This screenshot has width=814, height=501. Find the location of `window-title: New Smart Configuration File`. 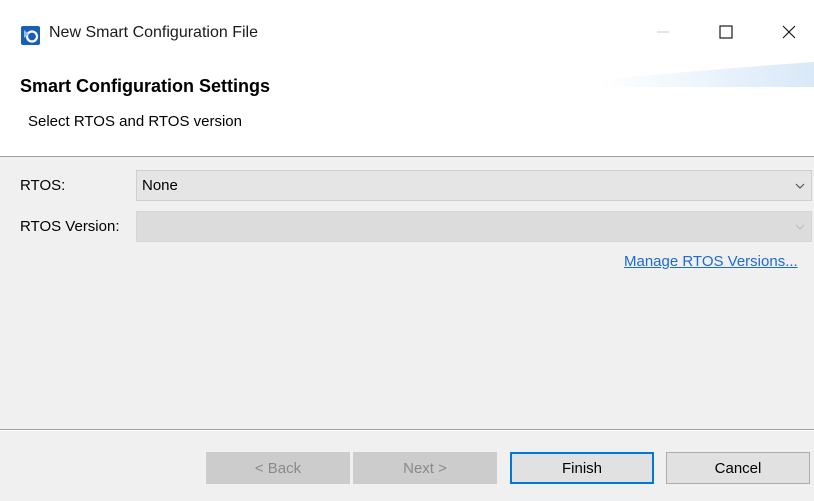

window-title: New Smart Configuration File is located at coordinates (153, 32).